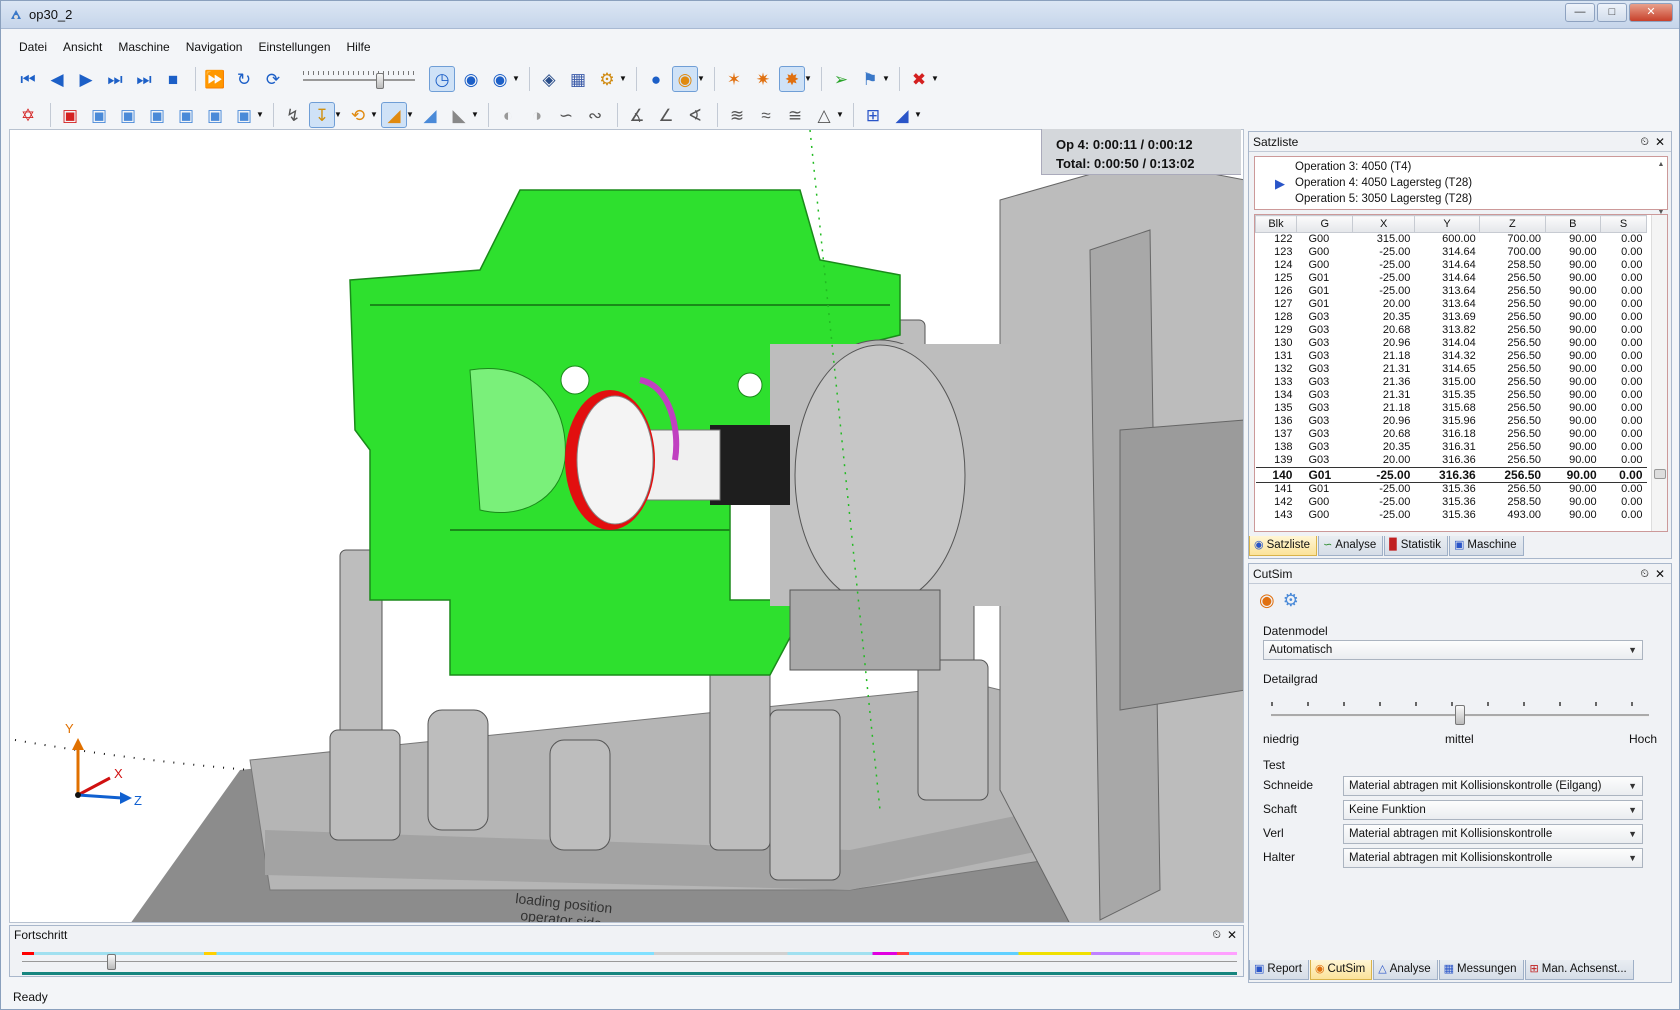 The image size is (1680, 1010). What do you see at coordinates (442, 79) in the screenshot?
I see `clock-icon: ◷` at bounding box center [442, 79].